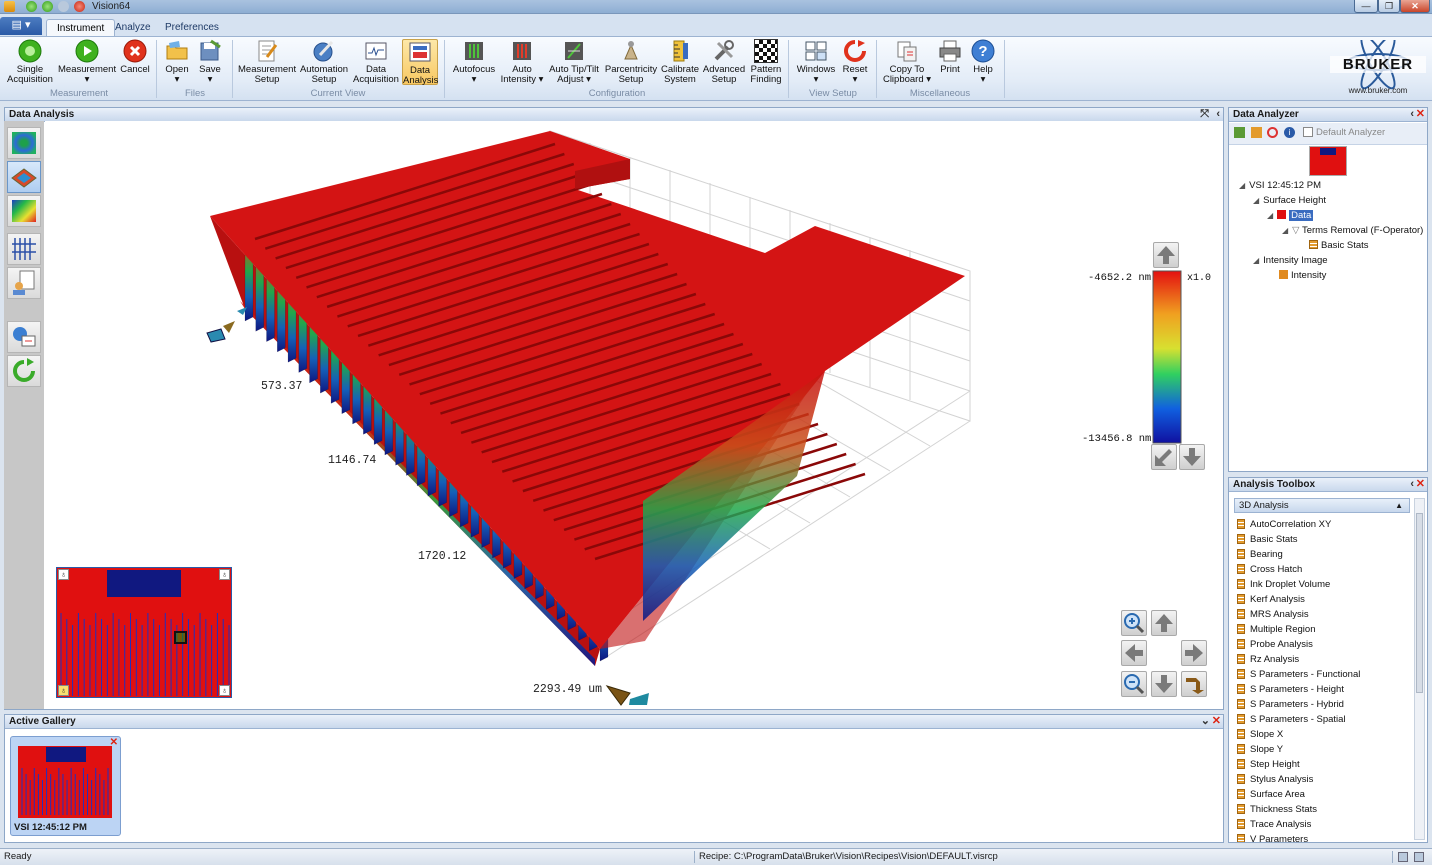 This screenshot has height=865, width=1432. What do you see at coordinates (1192, 457) in the screenshot?
I see `scale-down-button` at bounding box center [1192, 457].